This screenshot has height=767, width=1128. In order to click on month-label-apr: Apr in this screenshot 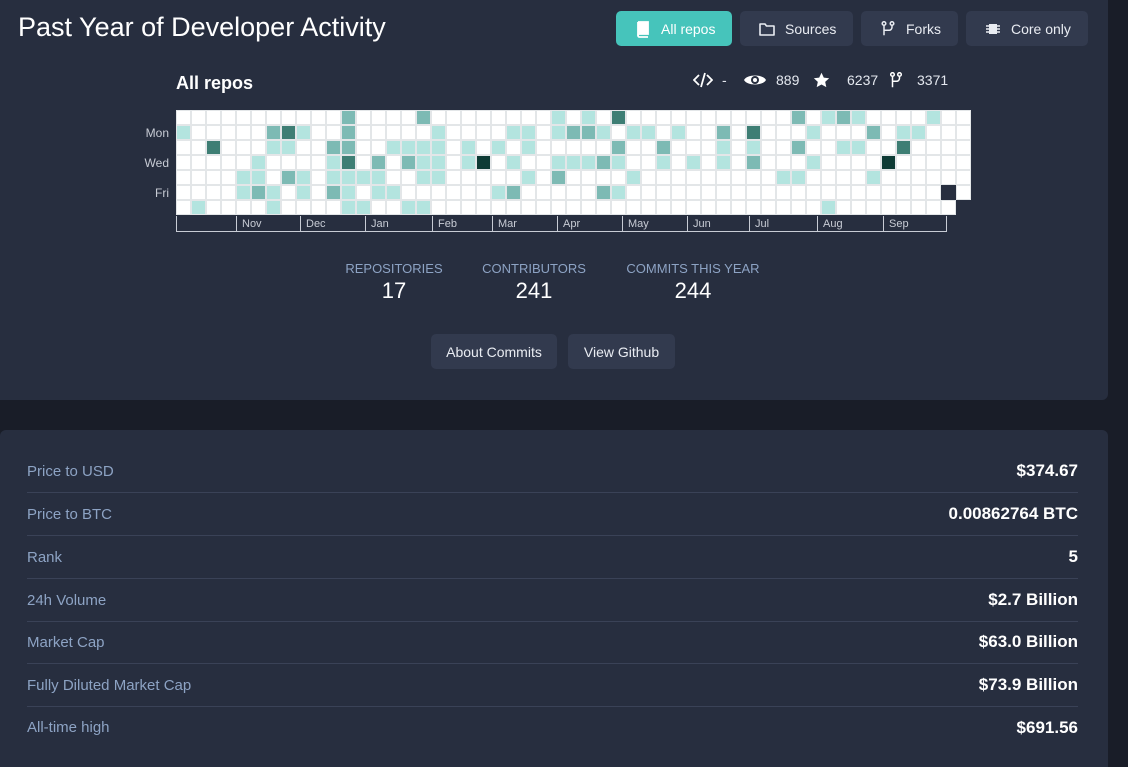, I will do `click(589, 224)`.